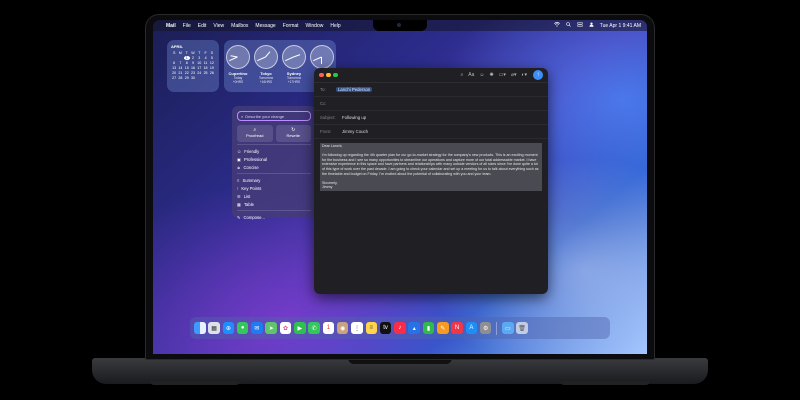 The image size is (800, 400). I want to click on search-icon: ⌕, so click(461, 75).